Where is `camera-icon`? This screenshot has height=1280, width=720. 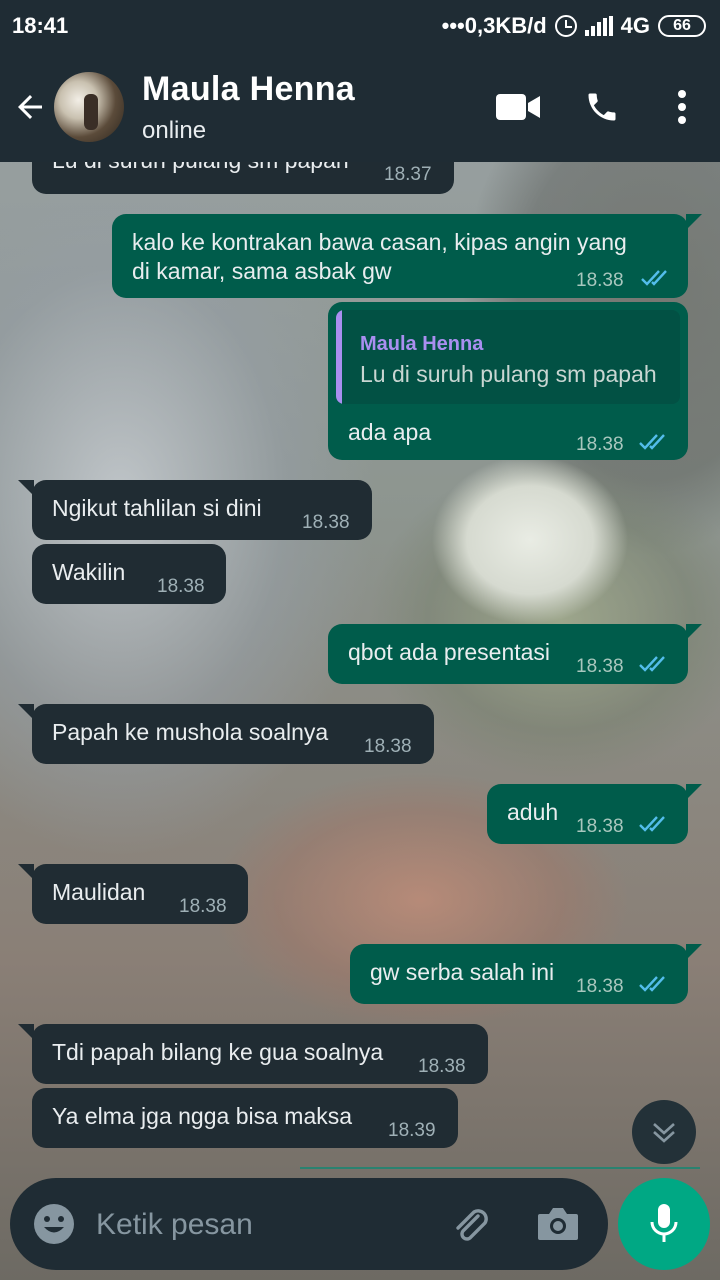
camera-icon is located at coordinates (558, 1224).